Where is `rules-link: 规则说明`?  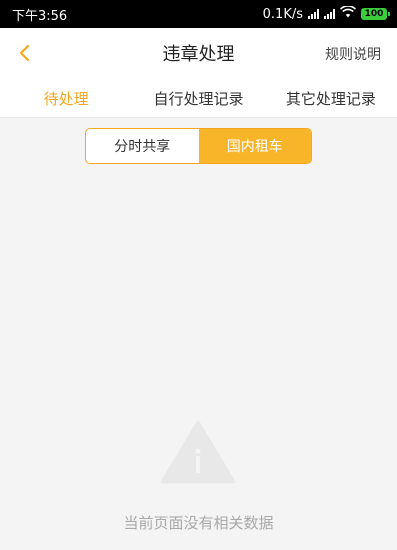 rules-link: 规则说明 is located at coordinates (353, 54).